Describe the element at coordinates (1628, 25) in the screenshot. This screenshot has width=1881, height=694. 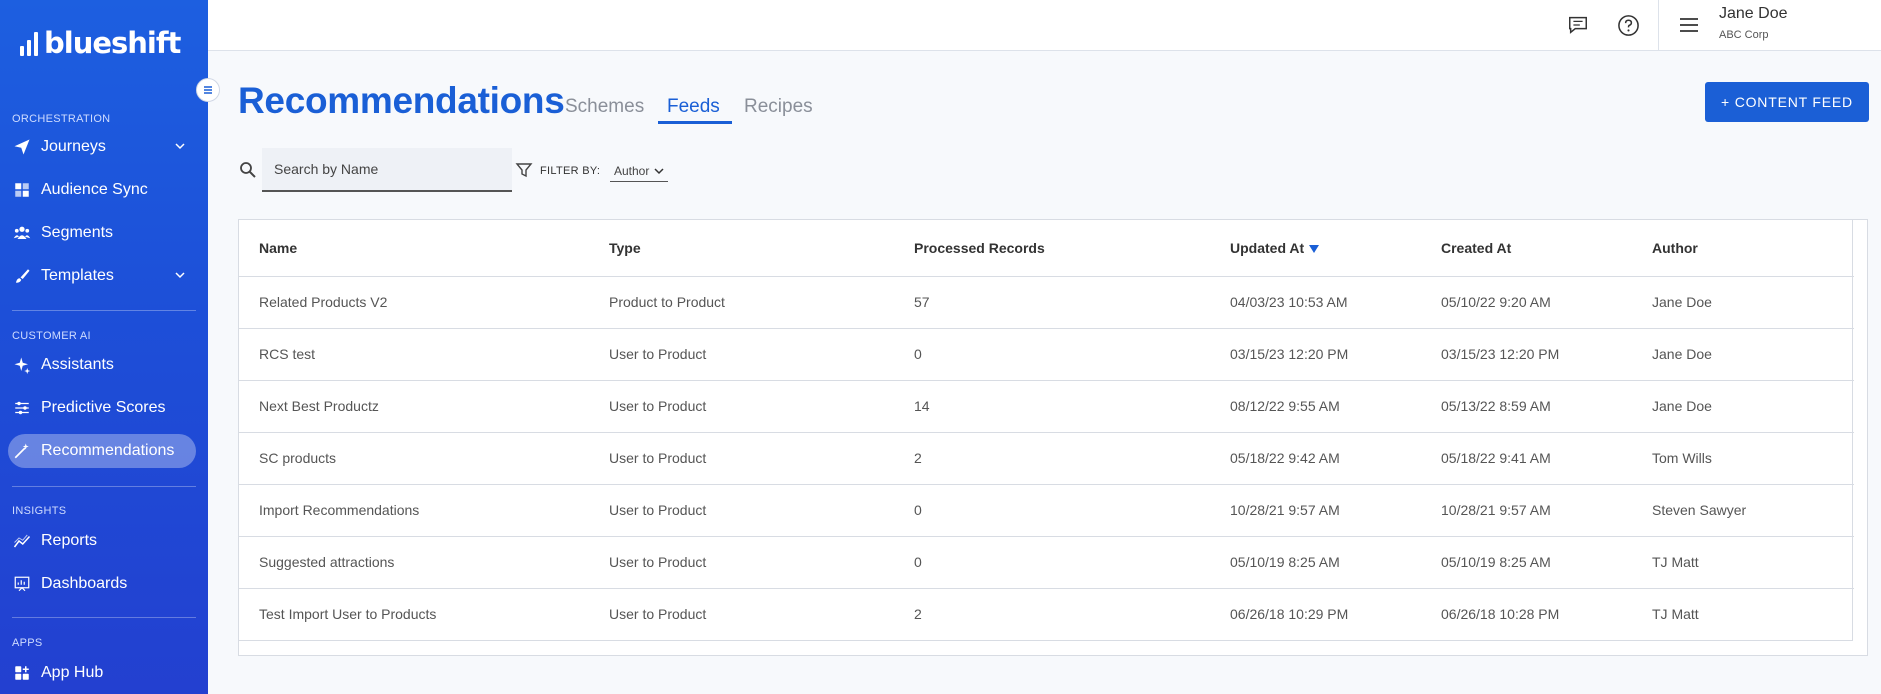
I see `help-icon` at that location.